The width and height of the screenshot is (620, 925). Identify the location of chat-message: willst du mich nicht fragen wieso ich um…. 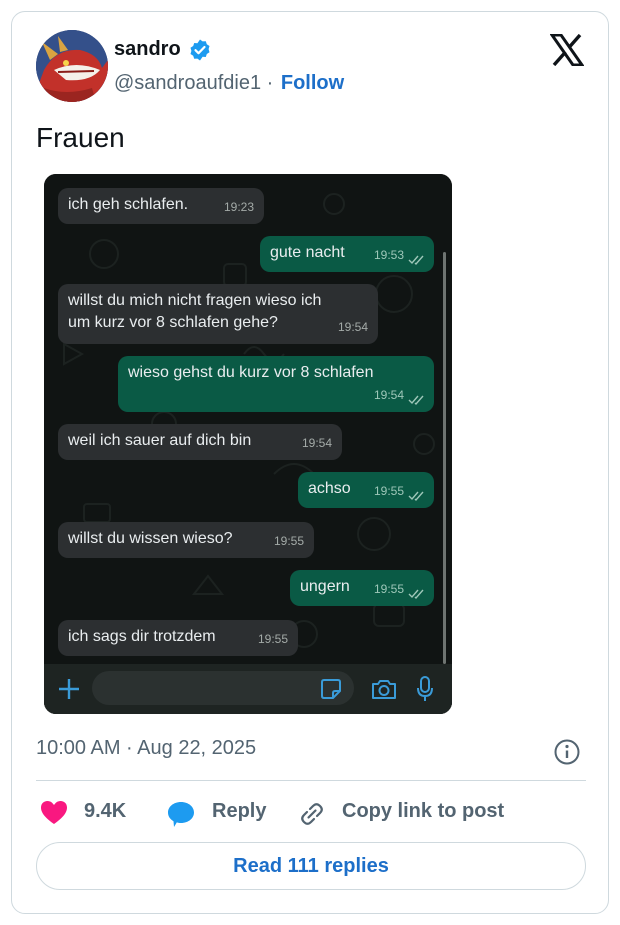
(218, 314).